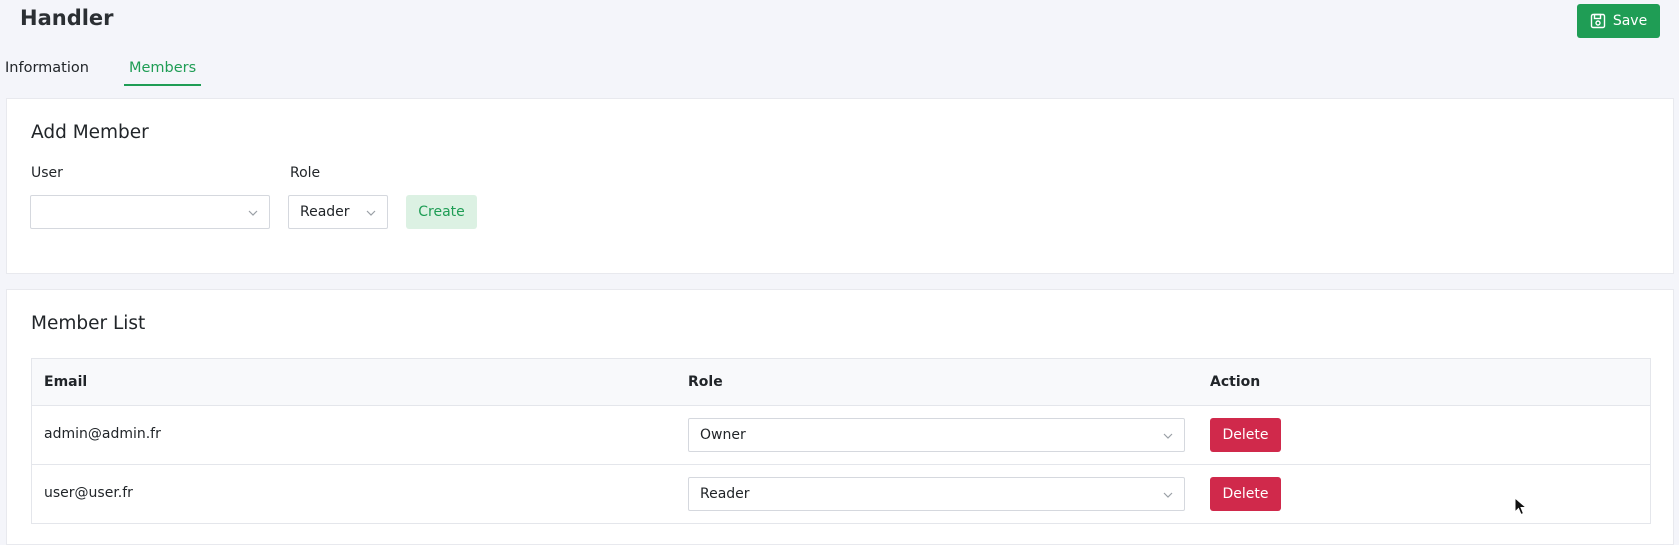 The height and width of the screenshot is (545, 1679). Describe the element at coordinates (841, 382) in the screenshot. I see `table-header: Email Role Action` at that location.